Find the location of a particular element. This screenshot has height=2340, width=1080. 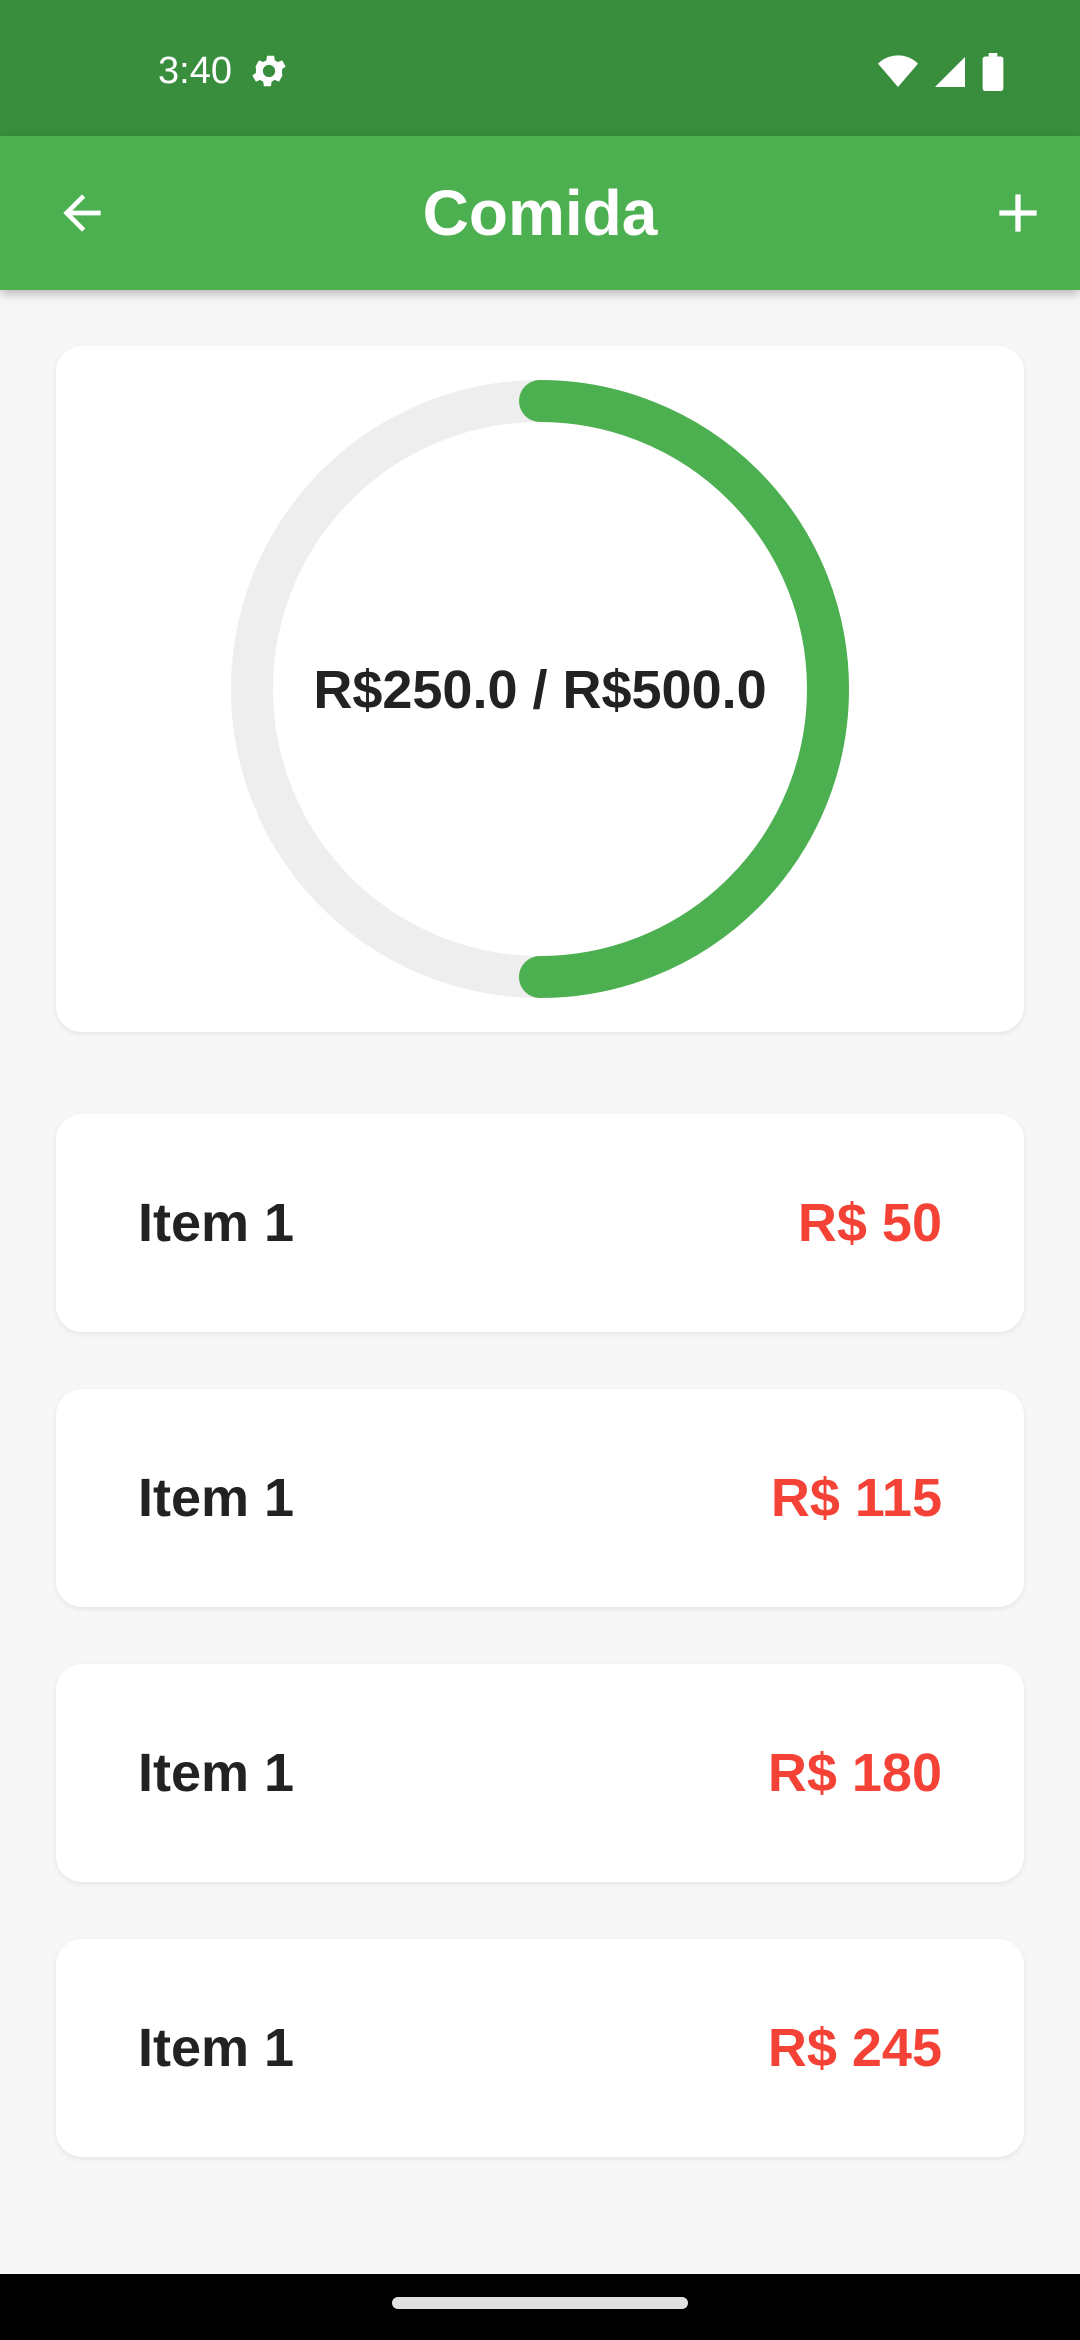

gear-icon is located at coordinates (269, 71).